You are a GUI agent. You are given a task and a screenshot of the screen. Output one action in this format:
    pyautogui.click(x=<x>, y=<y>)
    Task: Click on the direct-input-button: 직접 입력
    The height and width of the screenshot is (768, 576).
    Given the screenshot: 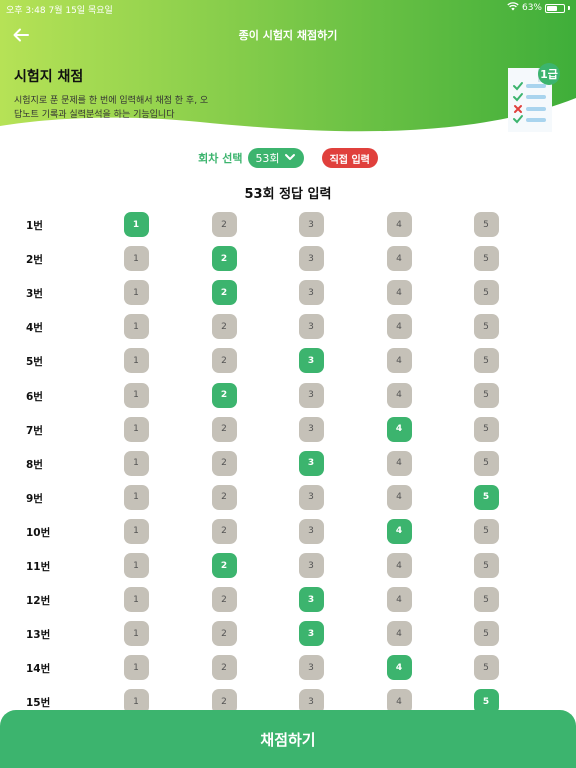 What is the action you would take?
    pyautogui.click(x=349, y=158)
    